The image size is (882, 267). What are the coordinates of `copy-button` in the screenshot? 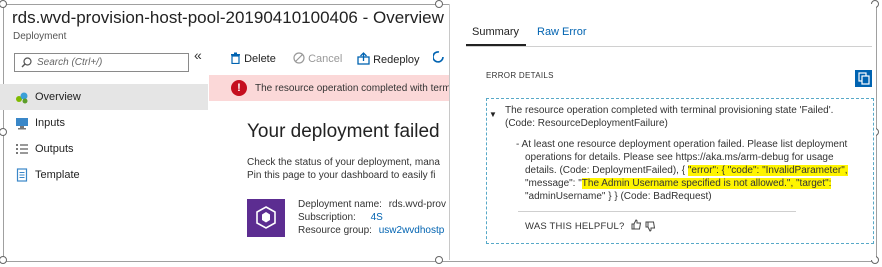 It's located at (863, 78).